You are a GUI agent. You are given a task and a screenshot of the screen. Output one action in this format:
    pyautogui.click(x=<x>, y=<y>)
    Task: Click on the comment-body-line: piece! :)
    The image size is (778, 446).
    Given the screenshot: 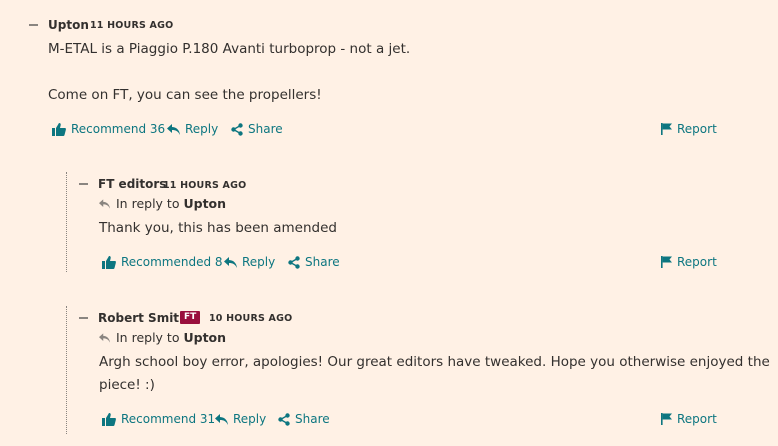 What is the action you would take?
    pyautogui.click(x=127, y=385)
    